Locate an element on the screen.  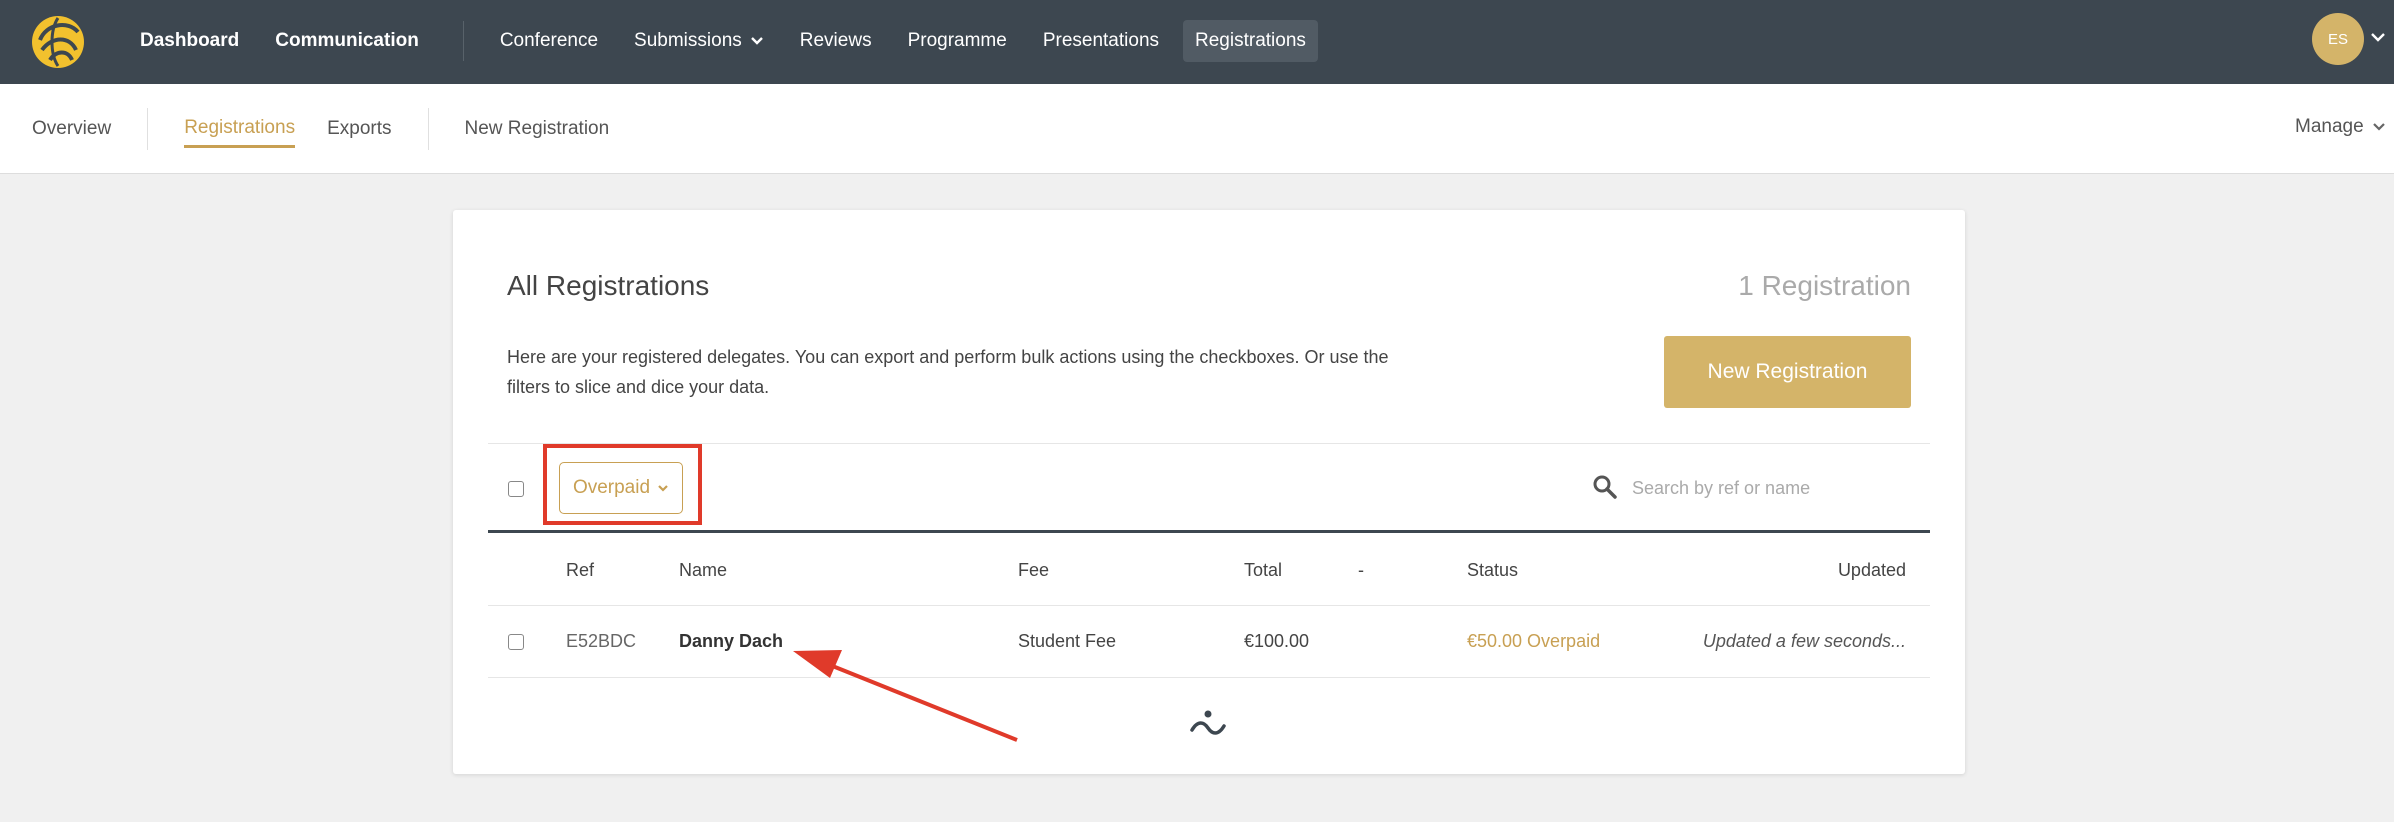
row-ref: E52BDC is located at coordinates (601, 641).